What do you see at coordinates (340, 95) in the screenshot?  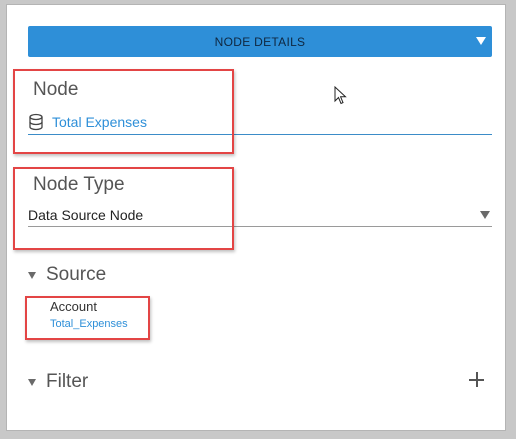 I see `mouse-pointer-icon` at bounding box center [340, 95].